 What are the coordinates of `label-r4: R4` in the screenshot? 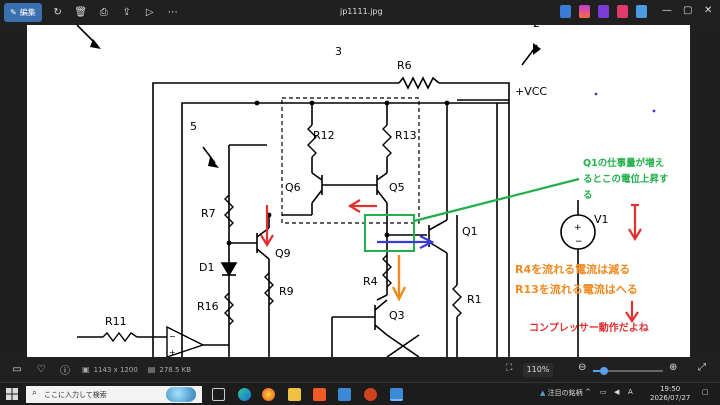 It's located at (370, 281).